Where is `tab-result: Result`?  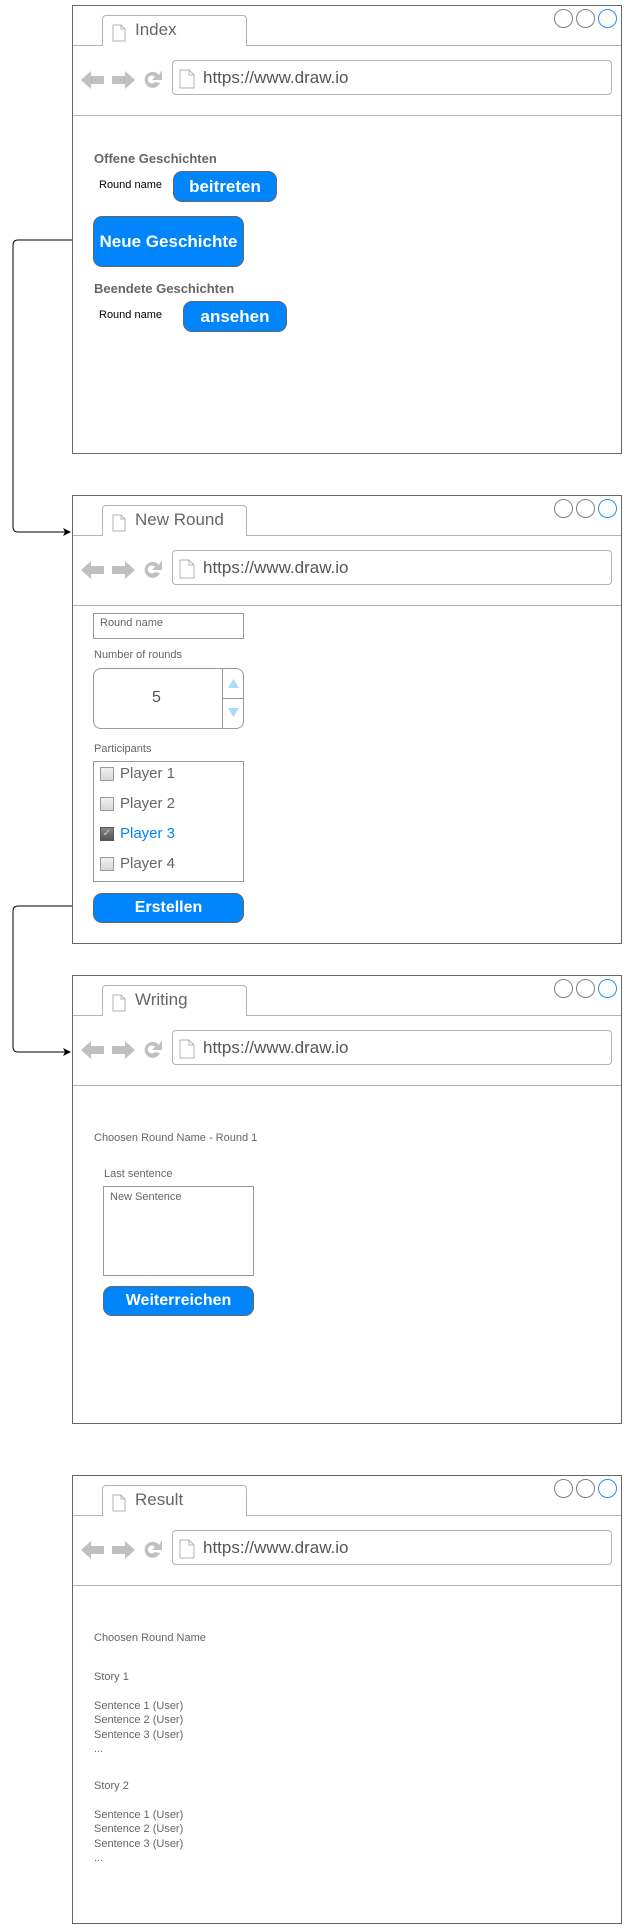 tab-result: Result is located at coordinates (174, 1500).